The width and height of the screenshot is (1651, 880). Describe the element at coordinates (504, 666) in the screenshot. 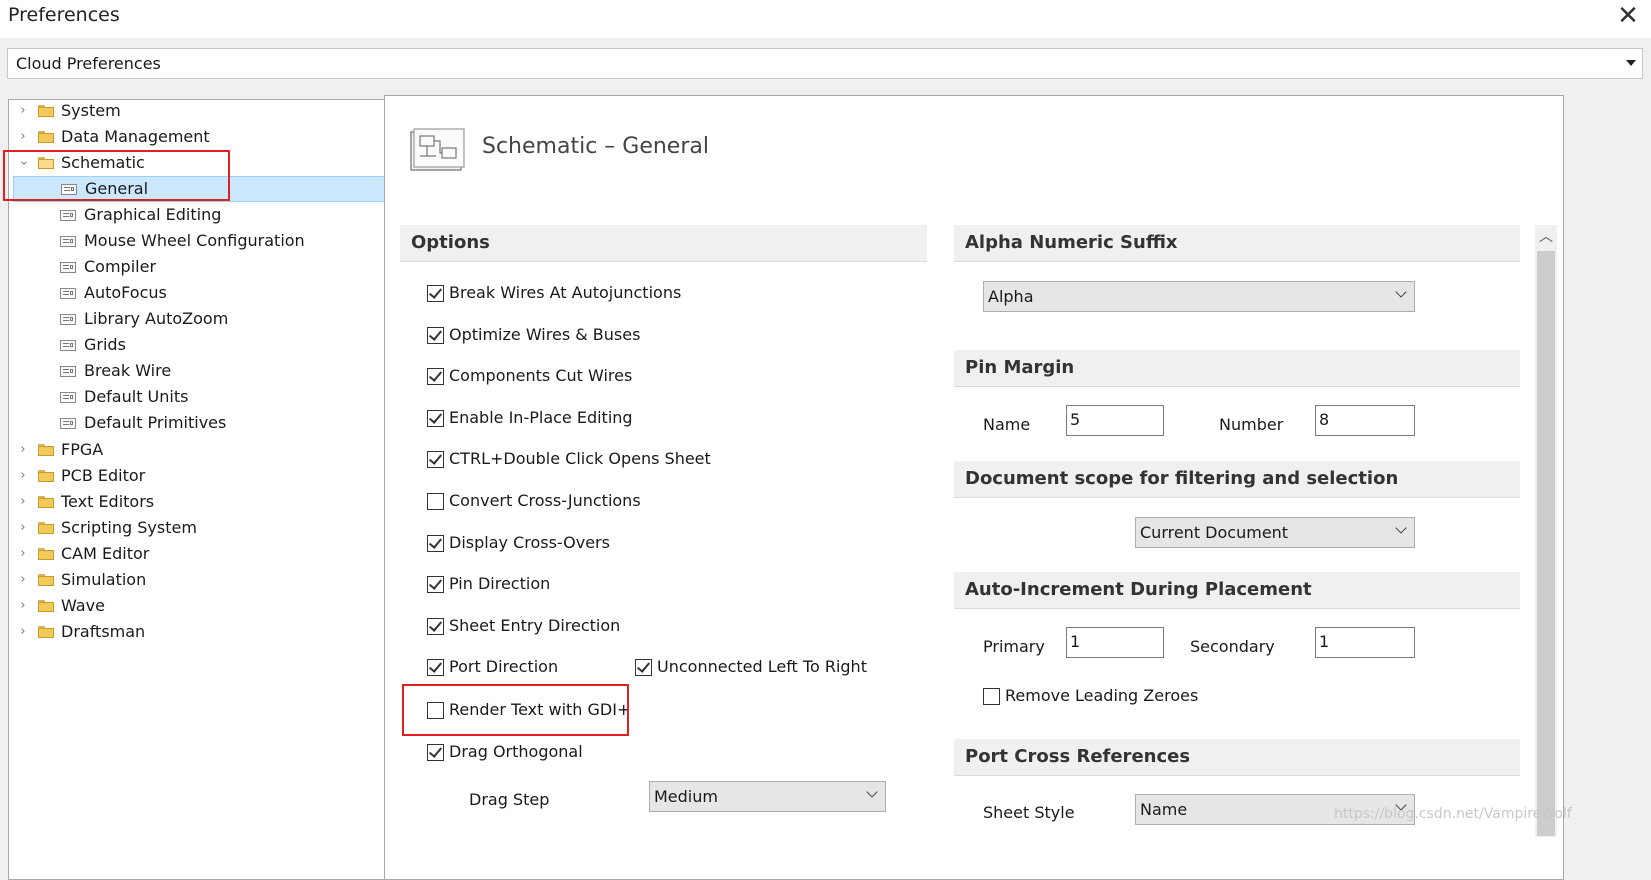

I see `checkbox-label: Port Direction` at that location.